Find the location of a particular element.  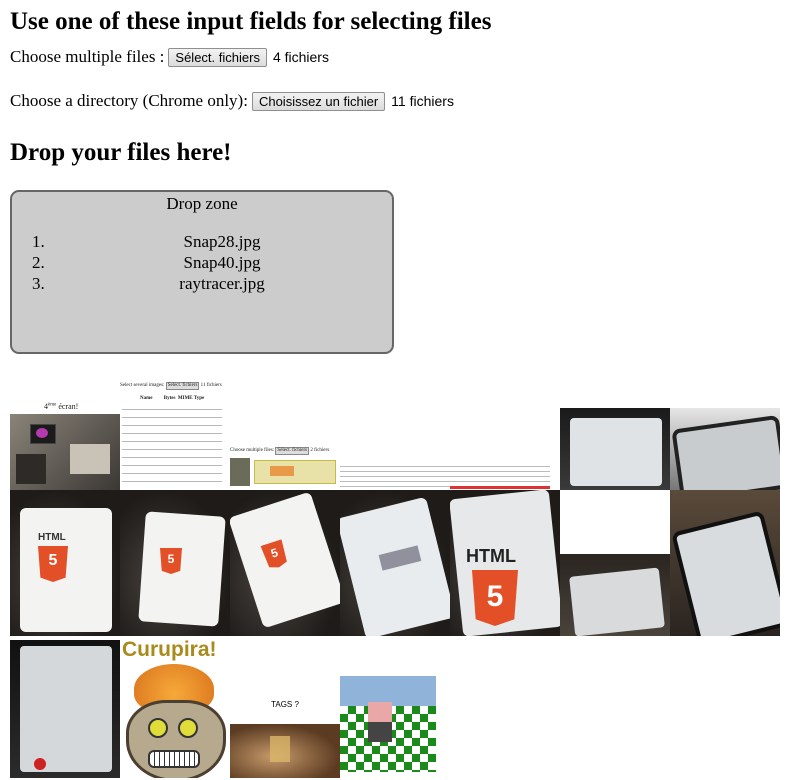

list-item-number: 3. is located at coordinates (38, 283).